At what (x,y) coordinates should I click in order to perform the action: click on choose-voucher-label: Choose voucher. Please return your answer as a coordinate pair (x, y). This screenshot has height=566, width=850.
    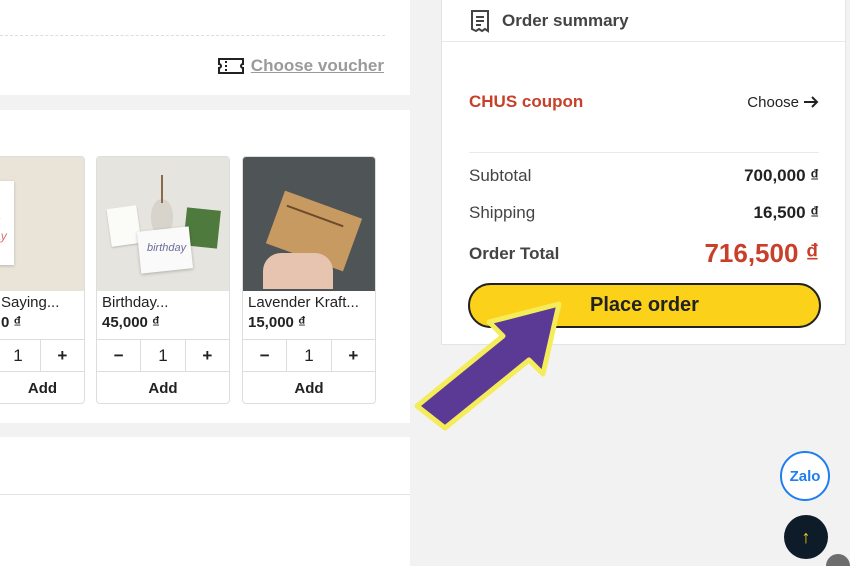
    Looking at the image, I should click on (317, 65).